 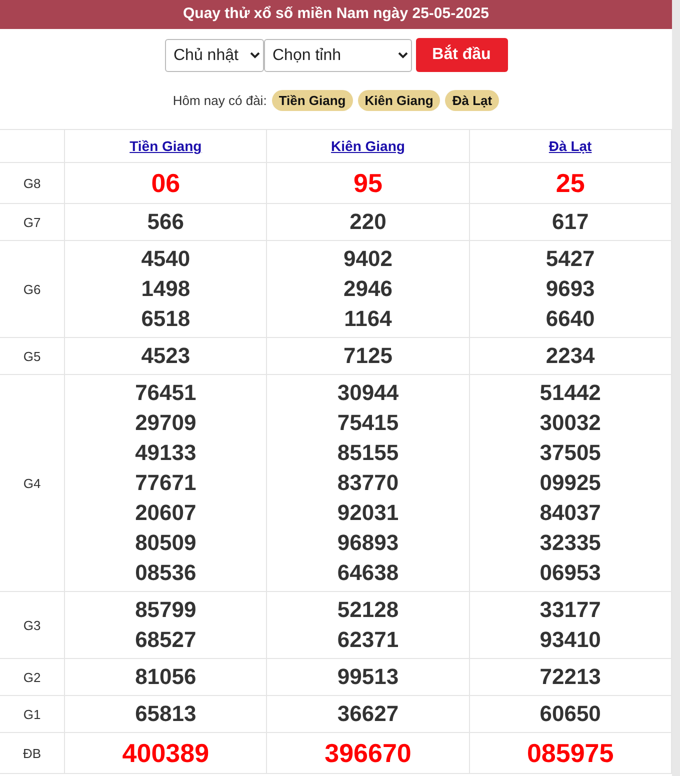 I want to click on station-tag: Kiên Giang, so click(x=399, y=100).